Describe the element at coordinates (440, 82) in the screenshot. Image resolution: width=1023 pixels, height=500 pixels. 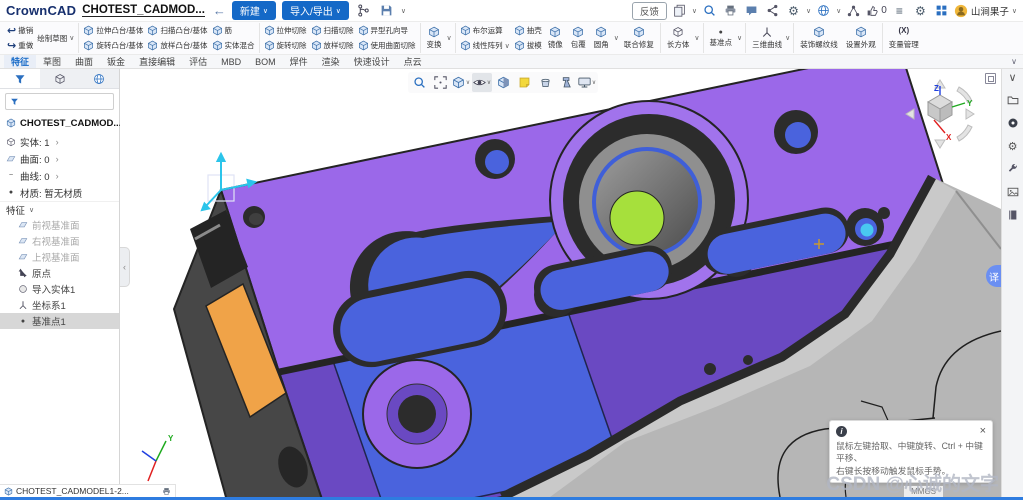
I see `zoom-fit-button` at that location.